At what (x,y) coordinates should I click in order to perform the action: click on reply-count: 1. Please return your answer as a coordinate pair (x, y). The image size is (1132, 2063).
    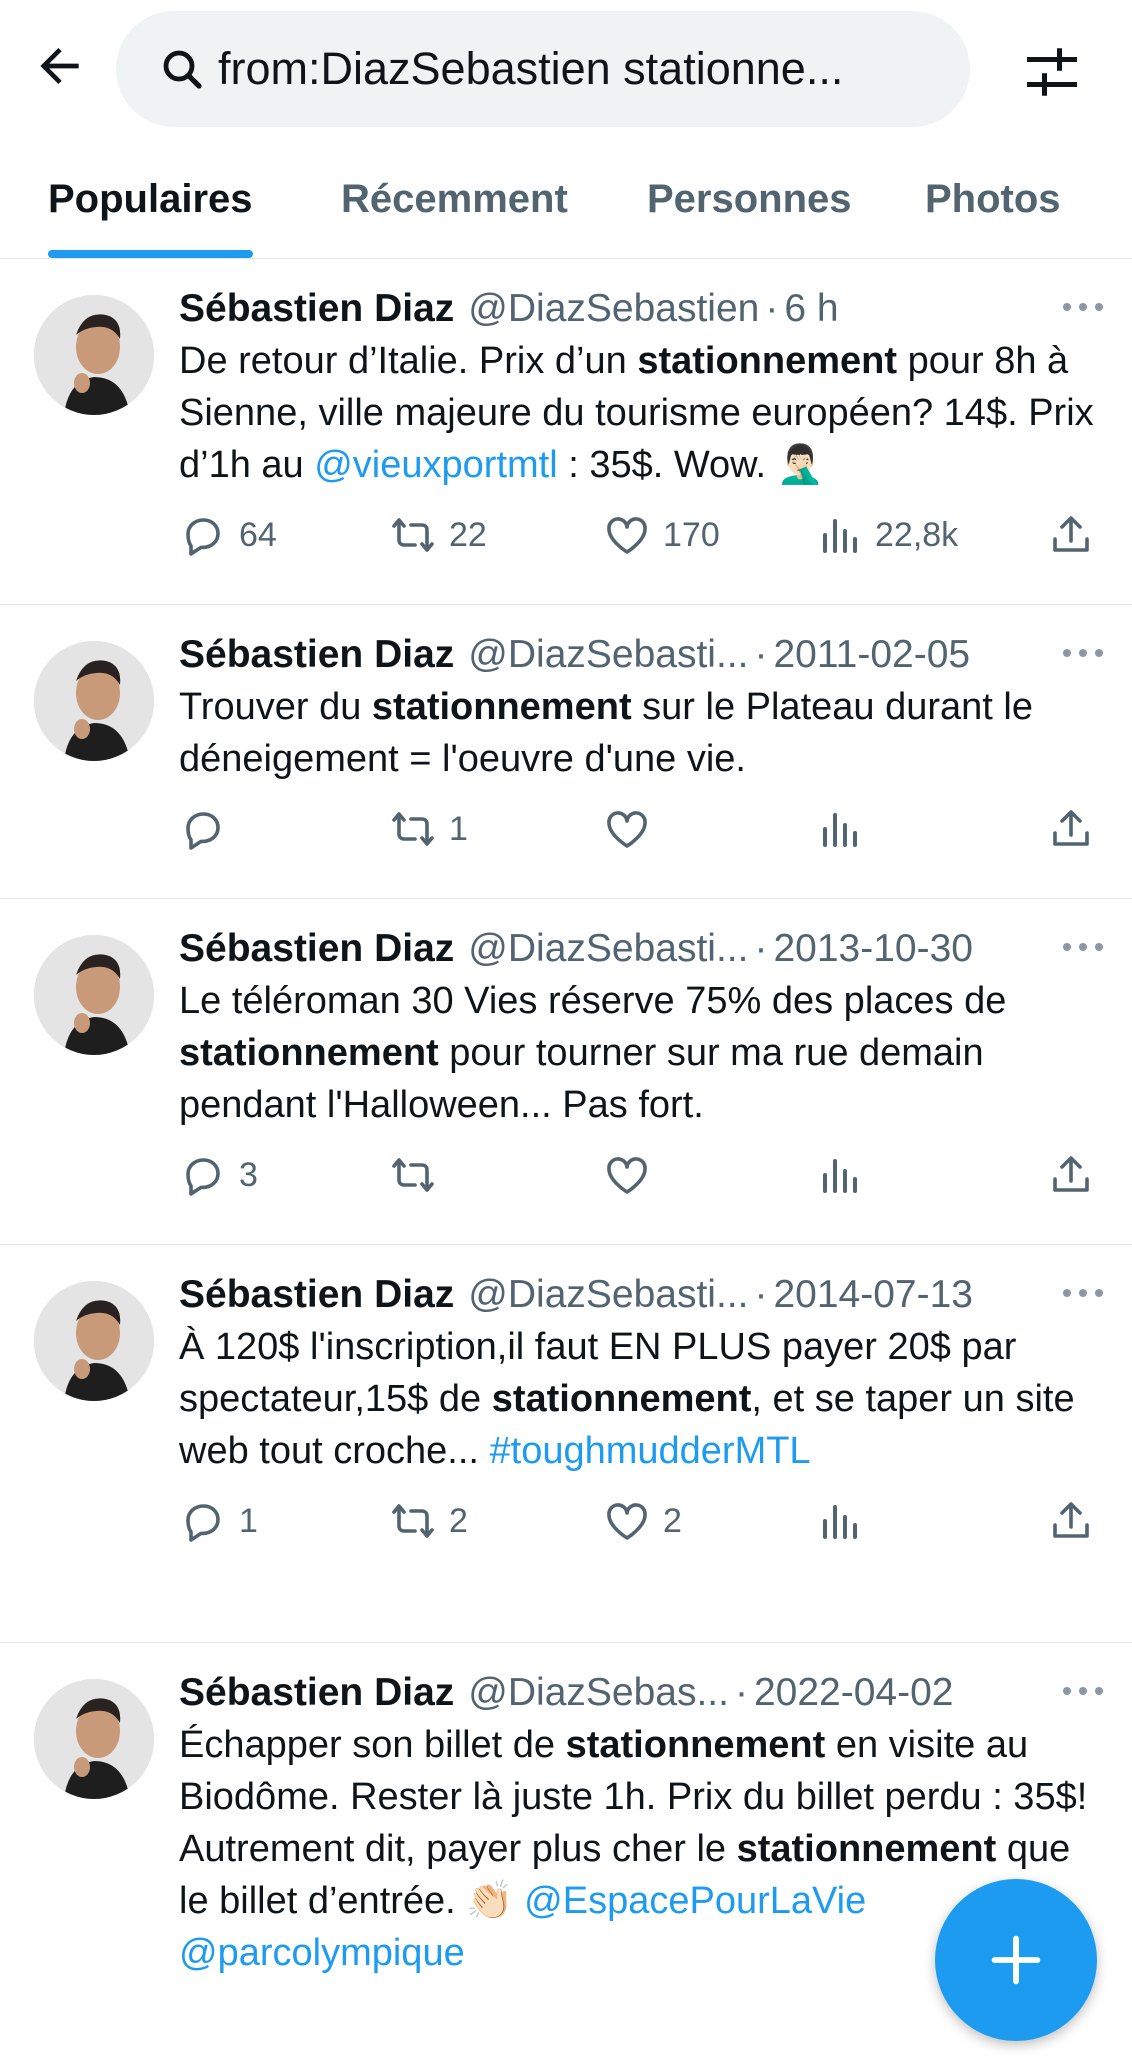
    Looking at the image, I should click on (248, 1520).